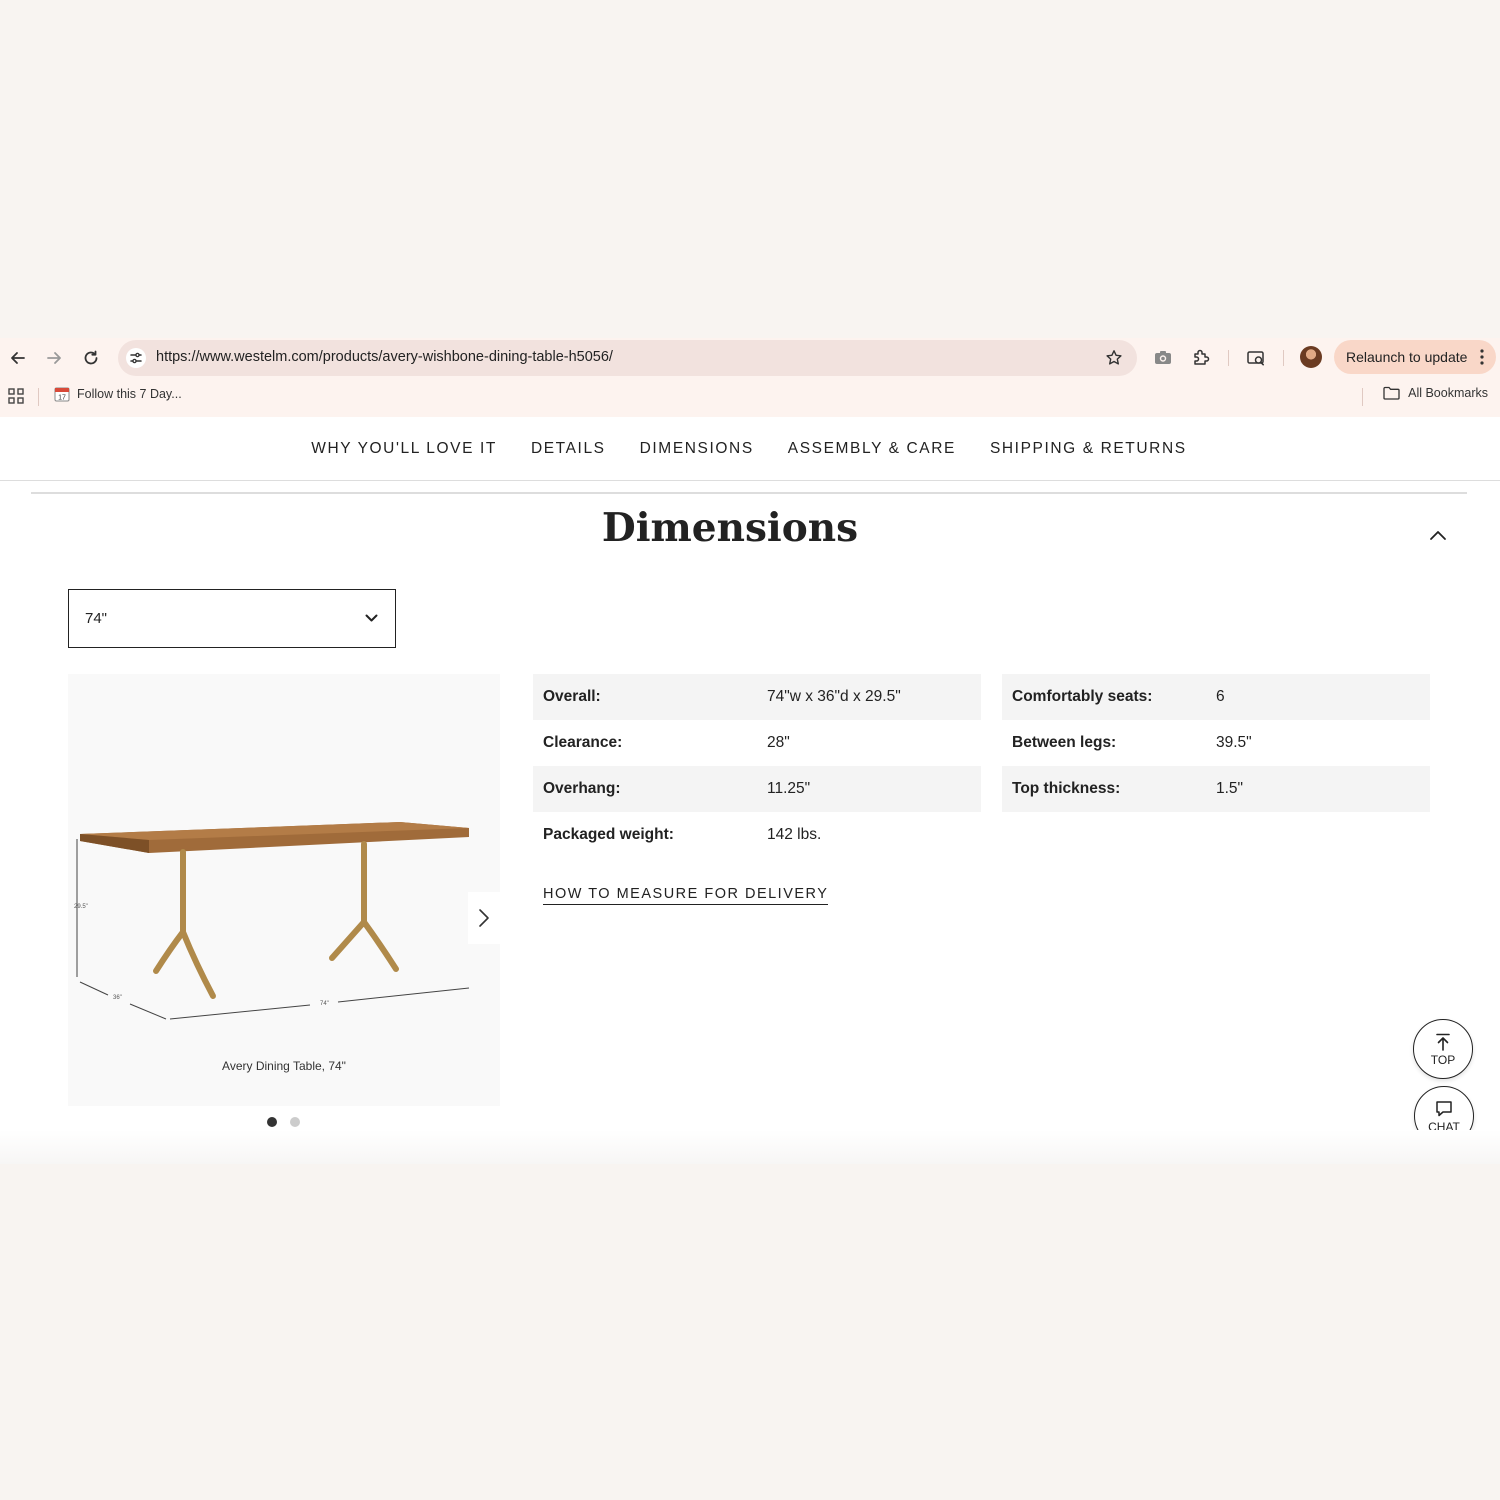 The height and width of the screenshot is (1500, 1500). I want to click on spec-label: Packaged weight:, so click(608, 834).